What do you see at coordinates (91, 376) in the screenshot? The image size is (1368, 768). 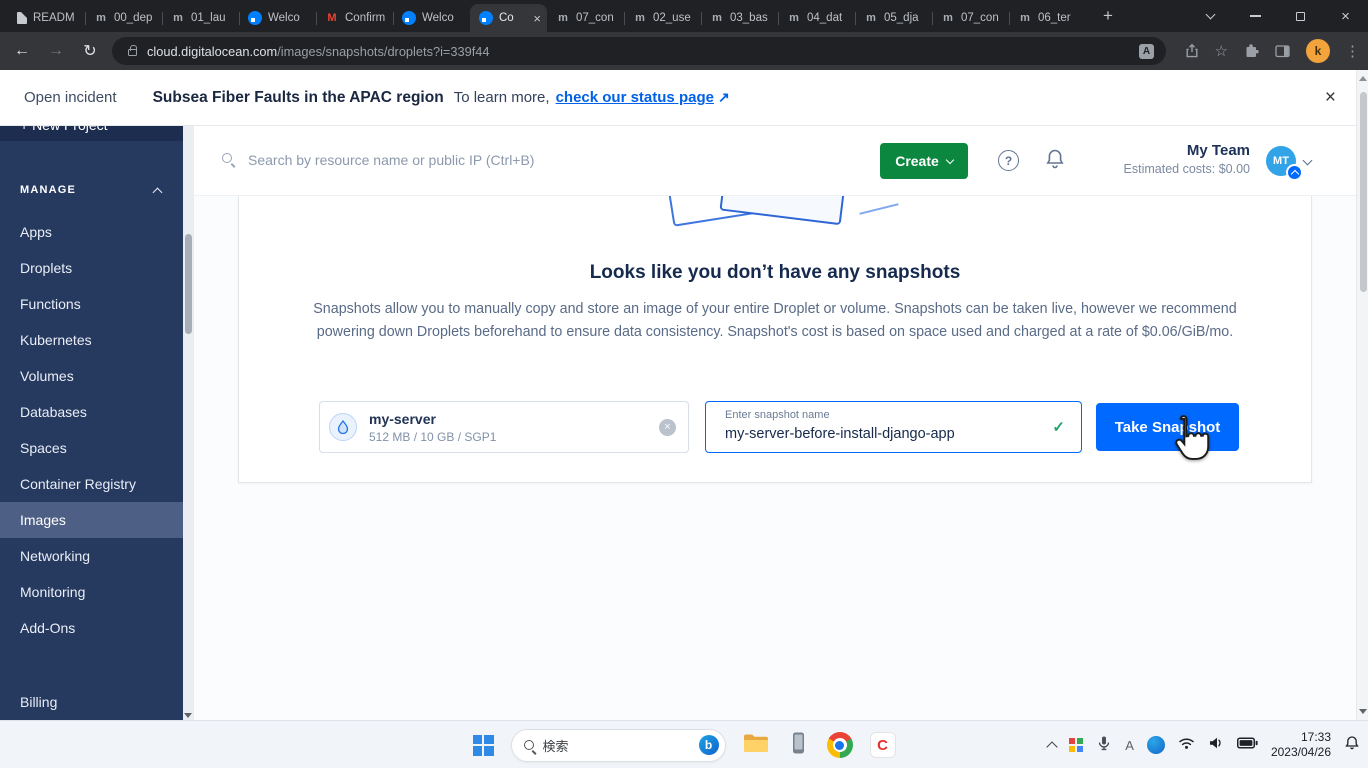 I see `sidebar-item-volumes: Volumes` at bounding box center [91, 376].